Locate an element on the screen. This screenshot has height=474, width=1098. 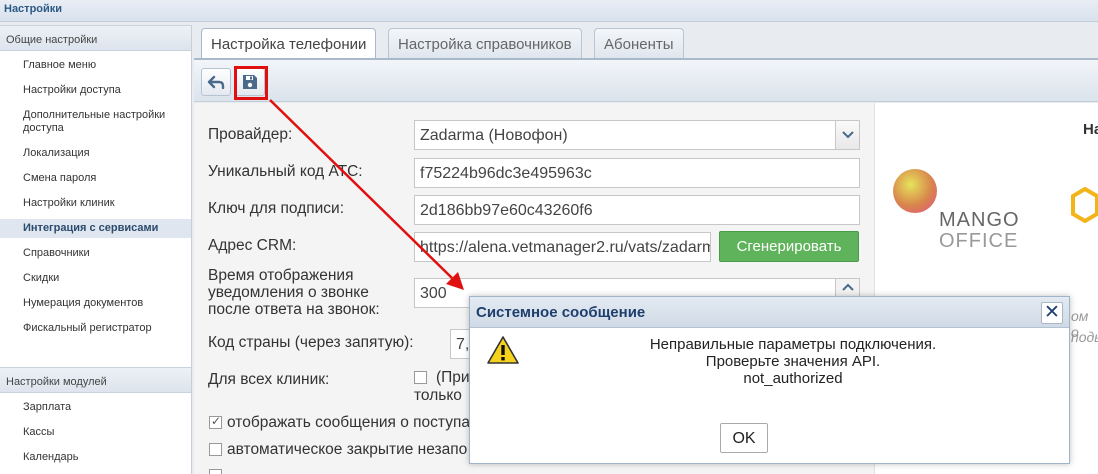
sidebar-item-password: Смена пароля is located at coordinates (95, 178).